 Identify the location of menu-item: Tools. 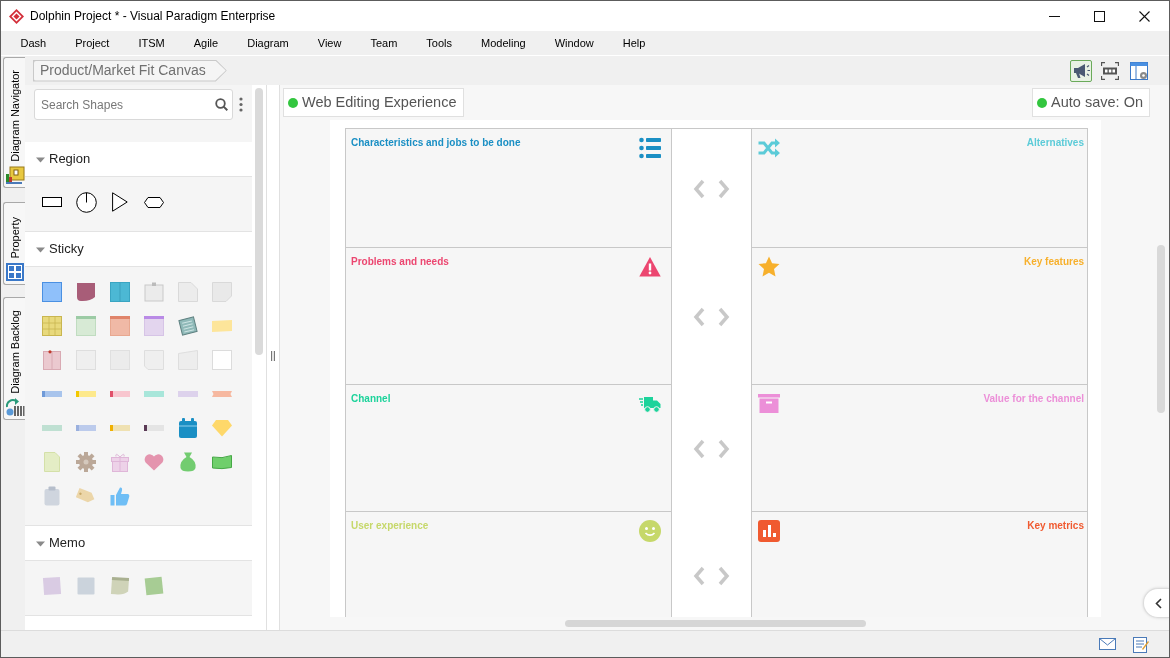
(439, 43).